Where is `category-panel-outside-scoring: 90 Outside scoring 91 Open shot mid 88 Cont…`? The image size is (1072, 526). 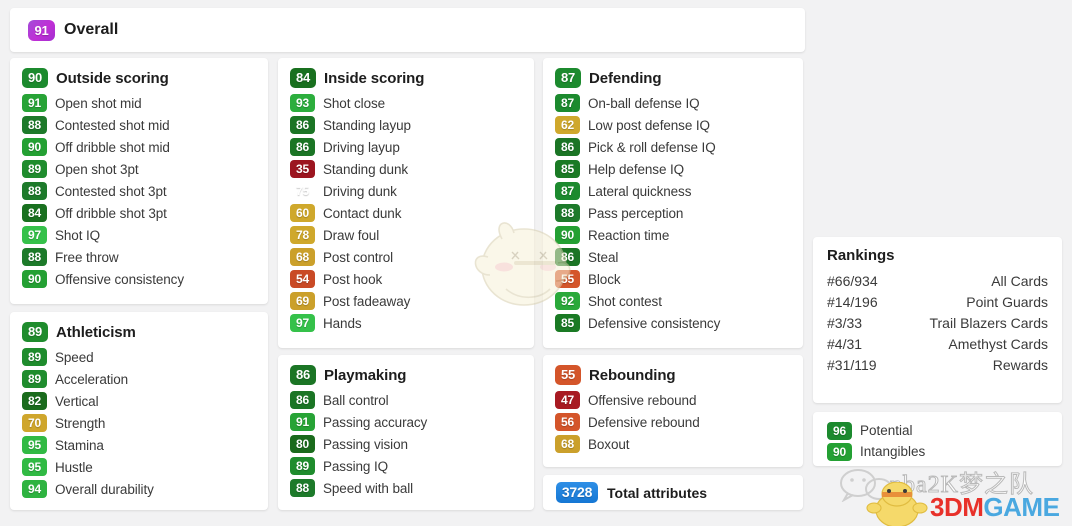 category-panel-outside-scoring: 90 Outside scoring 91 Open shot mid 88 Cont… is located at coordinates (139, 181).